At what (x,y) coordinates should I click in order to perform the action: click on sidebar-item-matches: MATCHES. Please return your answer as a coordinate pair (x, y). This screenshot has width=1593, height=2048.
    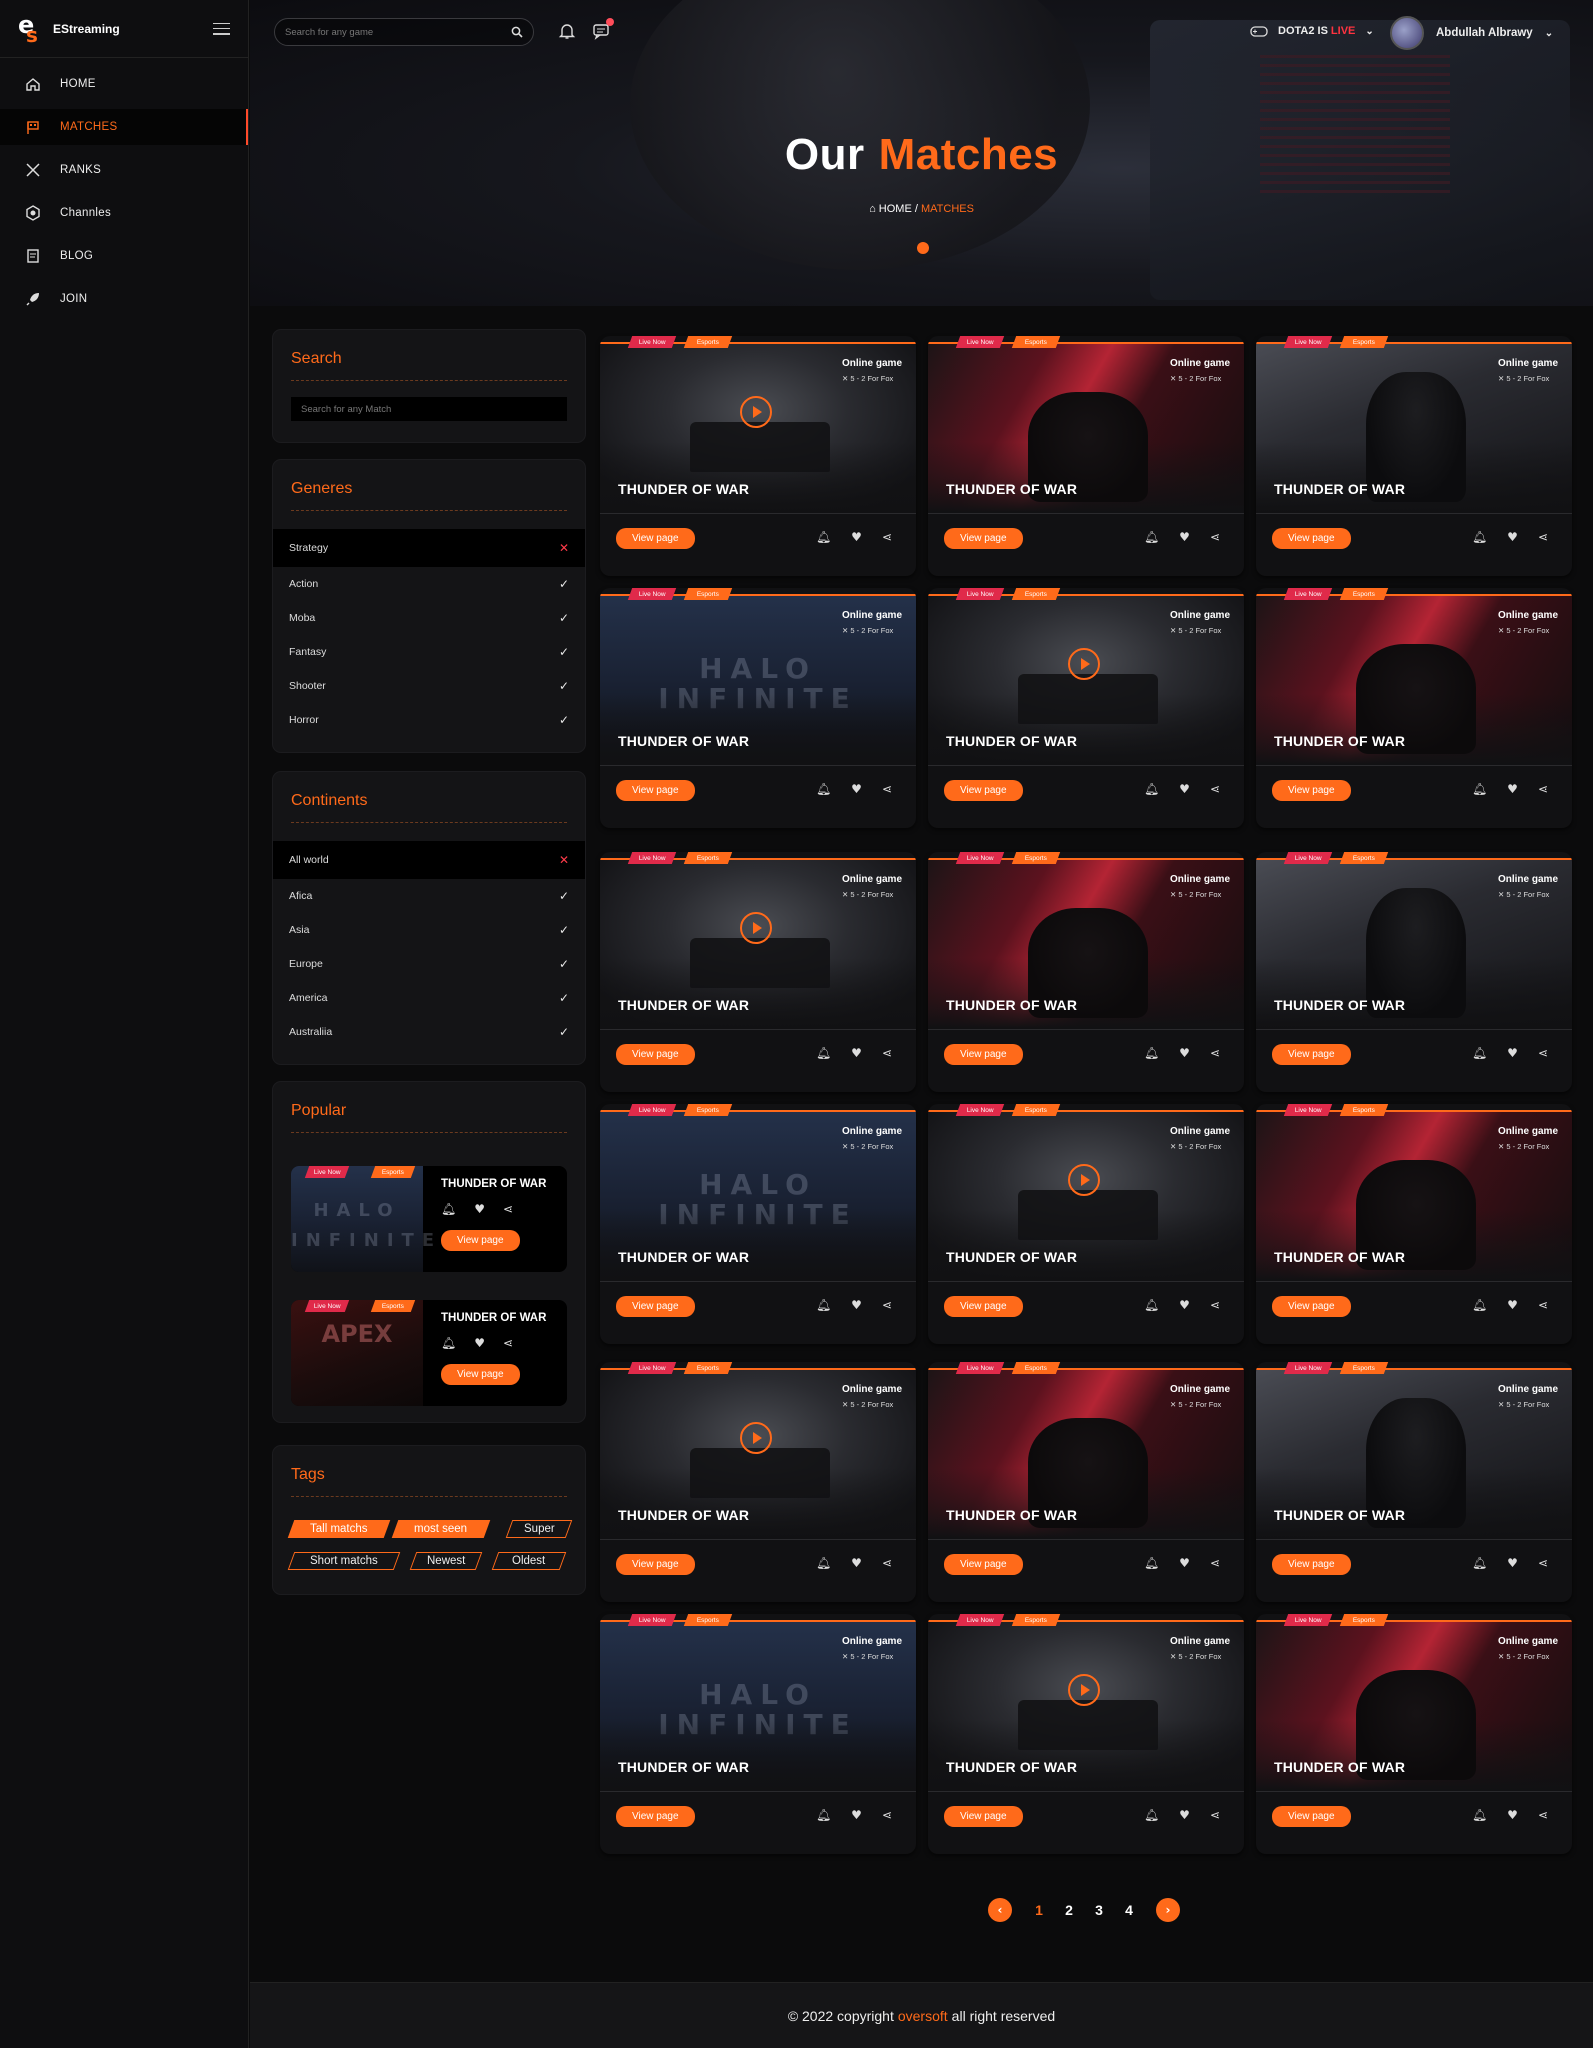
    Looking at the image, I should click on (124, 127).